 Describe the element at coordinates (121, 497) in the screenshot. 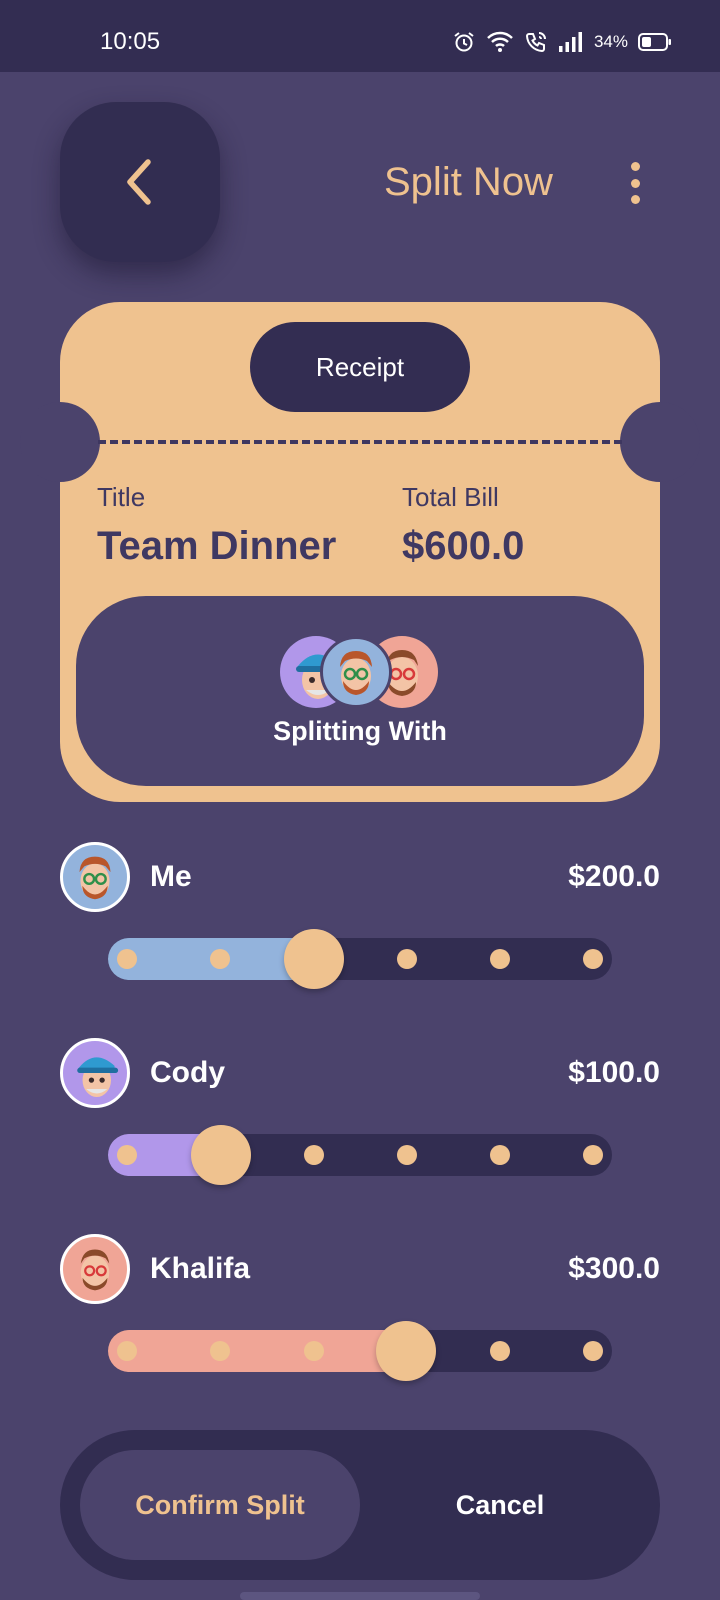

I see `title-label: Title` at that location.